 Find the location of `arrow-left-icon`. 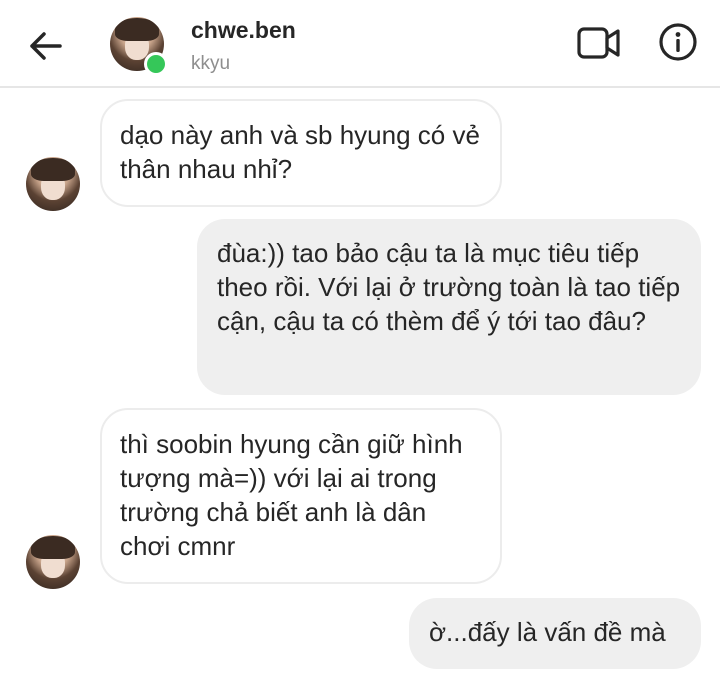

arrow-left-icon is located at coordinates (46, 46).